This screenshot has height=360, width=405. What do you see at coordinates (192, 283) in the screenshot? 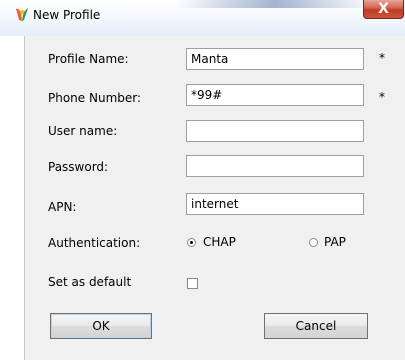
I see `set-as-default-checkbox` at bounding box center [192, 283].